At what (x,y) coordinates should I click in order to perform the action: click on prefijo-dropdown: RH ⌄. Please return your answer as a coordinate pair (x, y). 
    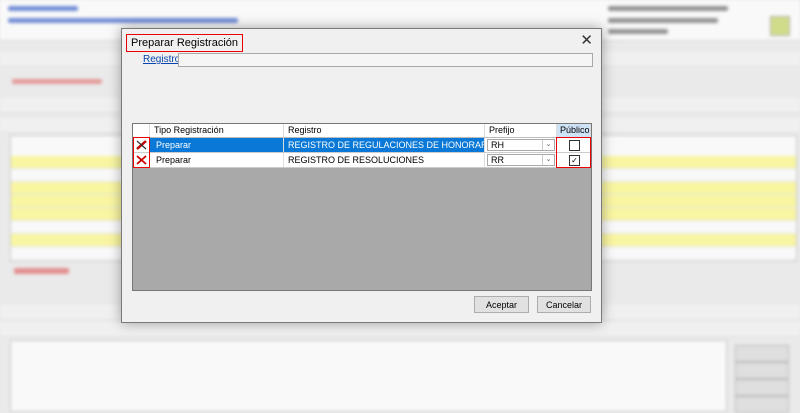
    Looking at the image, I should click on (521, 145).